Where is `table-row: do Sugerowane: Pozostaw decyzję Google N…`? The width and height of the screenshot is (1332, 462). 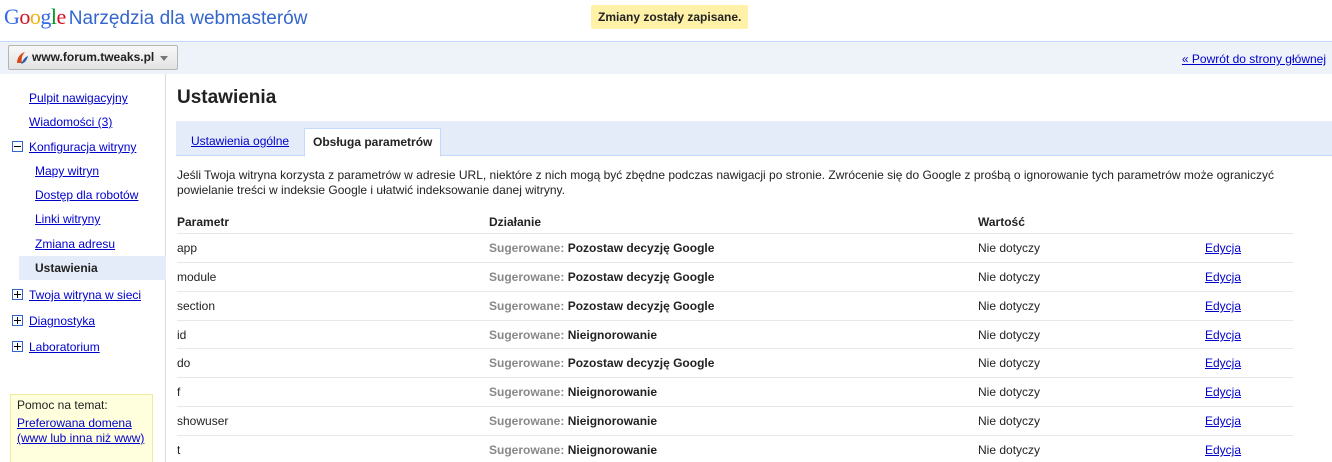 table-row: do Sugerowane: Pozostaw decyzję Google N… is located at coordinates (735, 362).